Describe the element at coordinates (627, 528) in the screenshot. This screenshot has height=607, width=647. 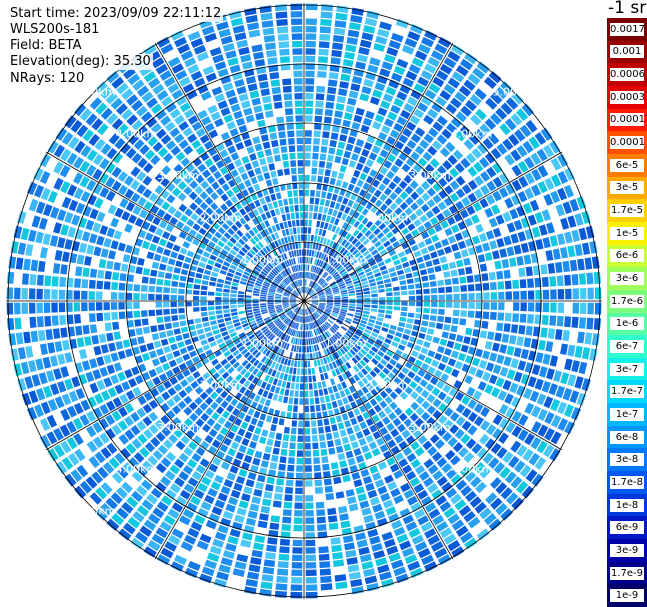
I see `colorbar-tick-label: 6e-9` at that location.